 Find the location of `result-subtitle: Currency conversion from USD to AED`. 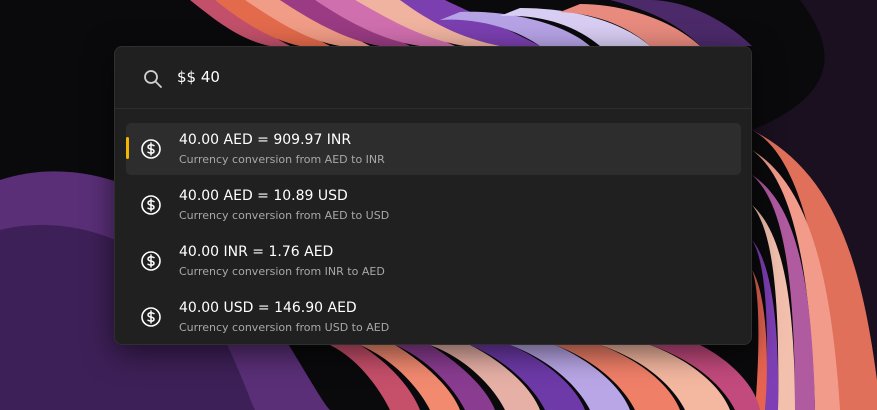

result-subtitle: Currency conversion from USD to AED is located at coordinates (284, 327).